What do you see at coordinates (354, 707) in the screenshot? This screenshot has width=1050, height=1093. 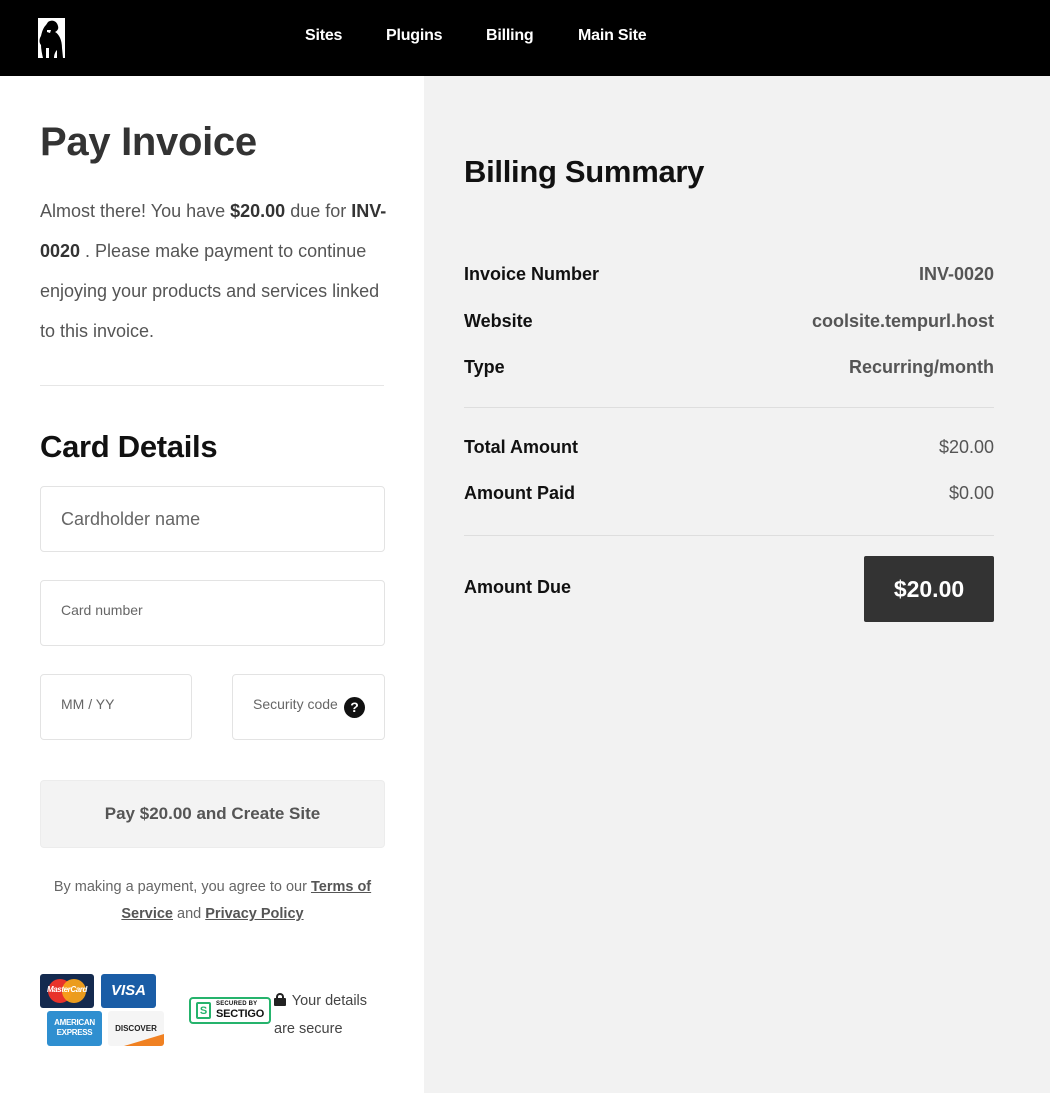 I see `help-icon: ?` at bounding box center [354, 707].